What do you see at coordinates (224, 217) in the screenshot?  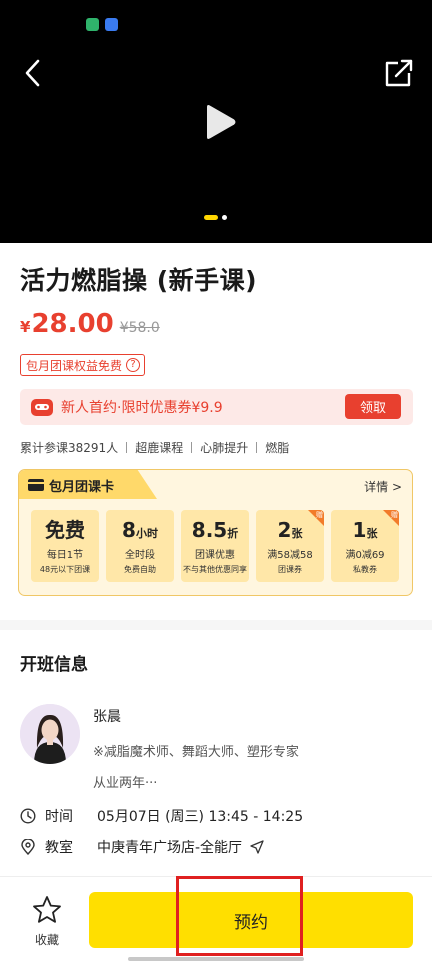 I see `carousel-dot` at bounding box center [224, 217].